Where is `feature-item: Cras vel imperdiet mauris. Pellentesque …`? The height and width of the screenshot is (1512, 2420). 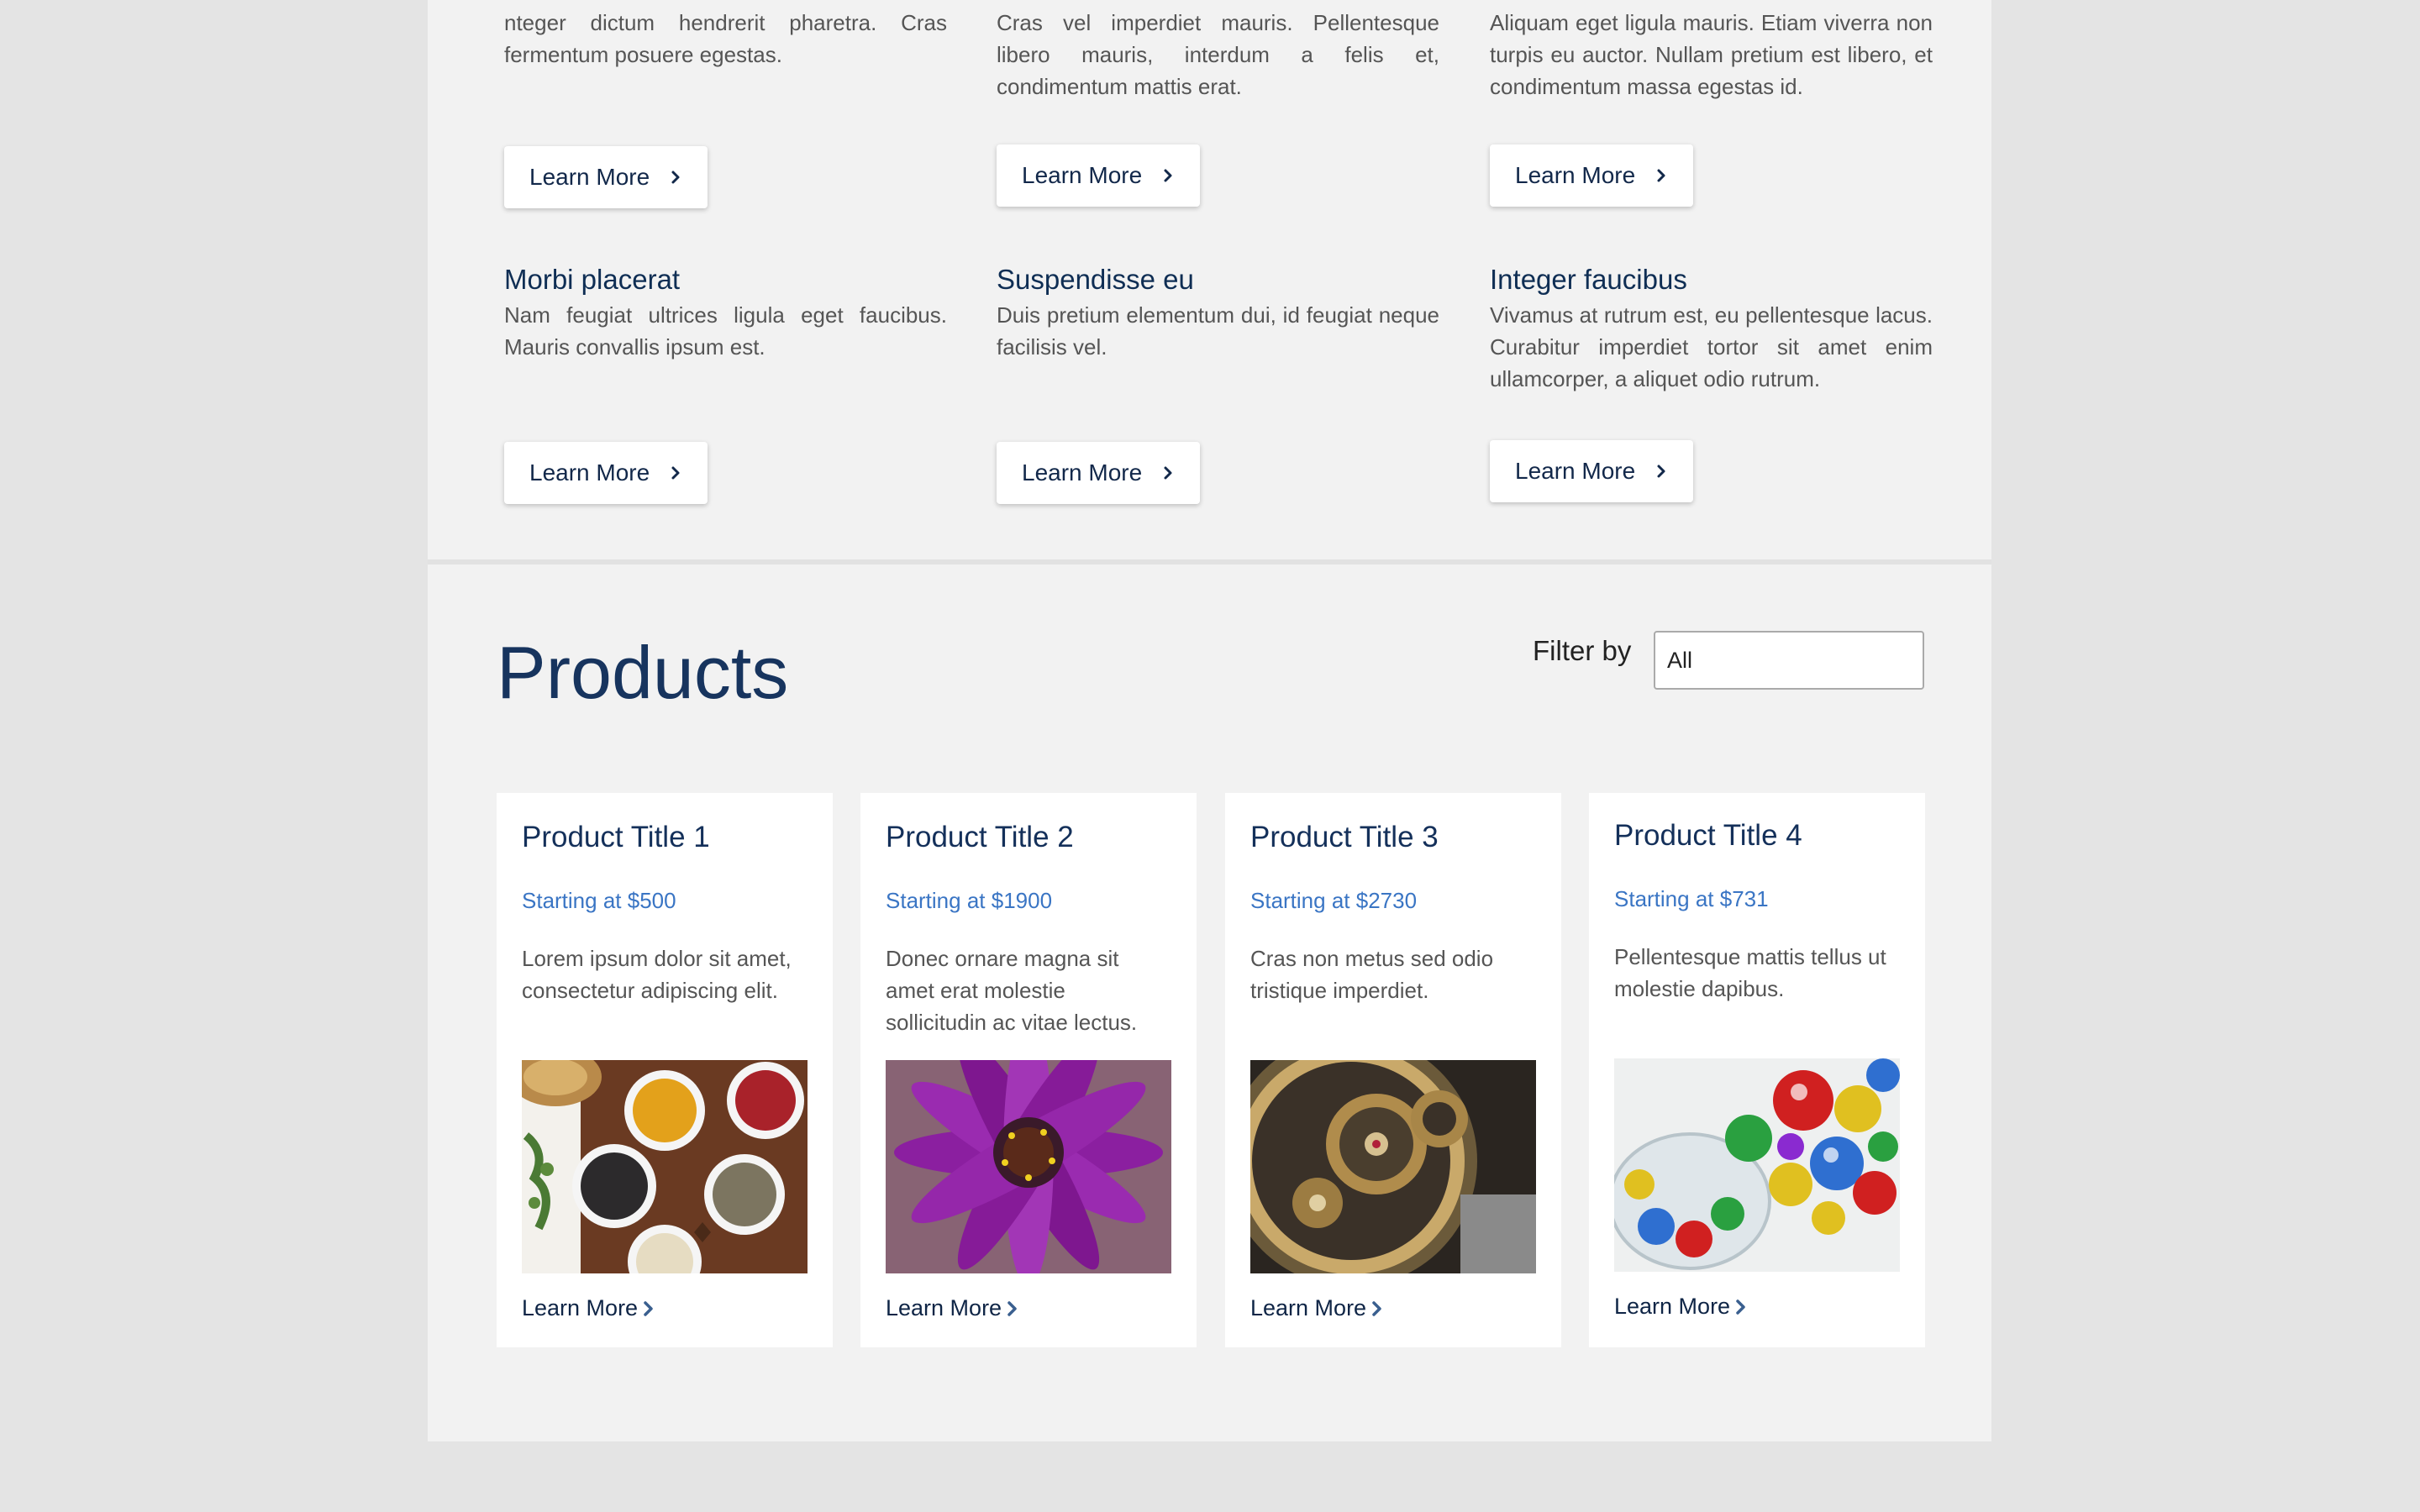 feature-item: Cras vel imperdiet mauris. Pellentesque … is located at coordinates (1218, 54).